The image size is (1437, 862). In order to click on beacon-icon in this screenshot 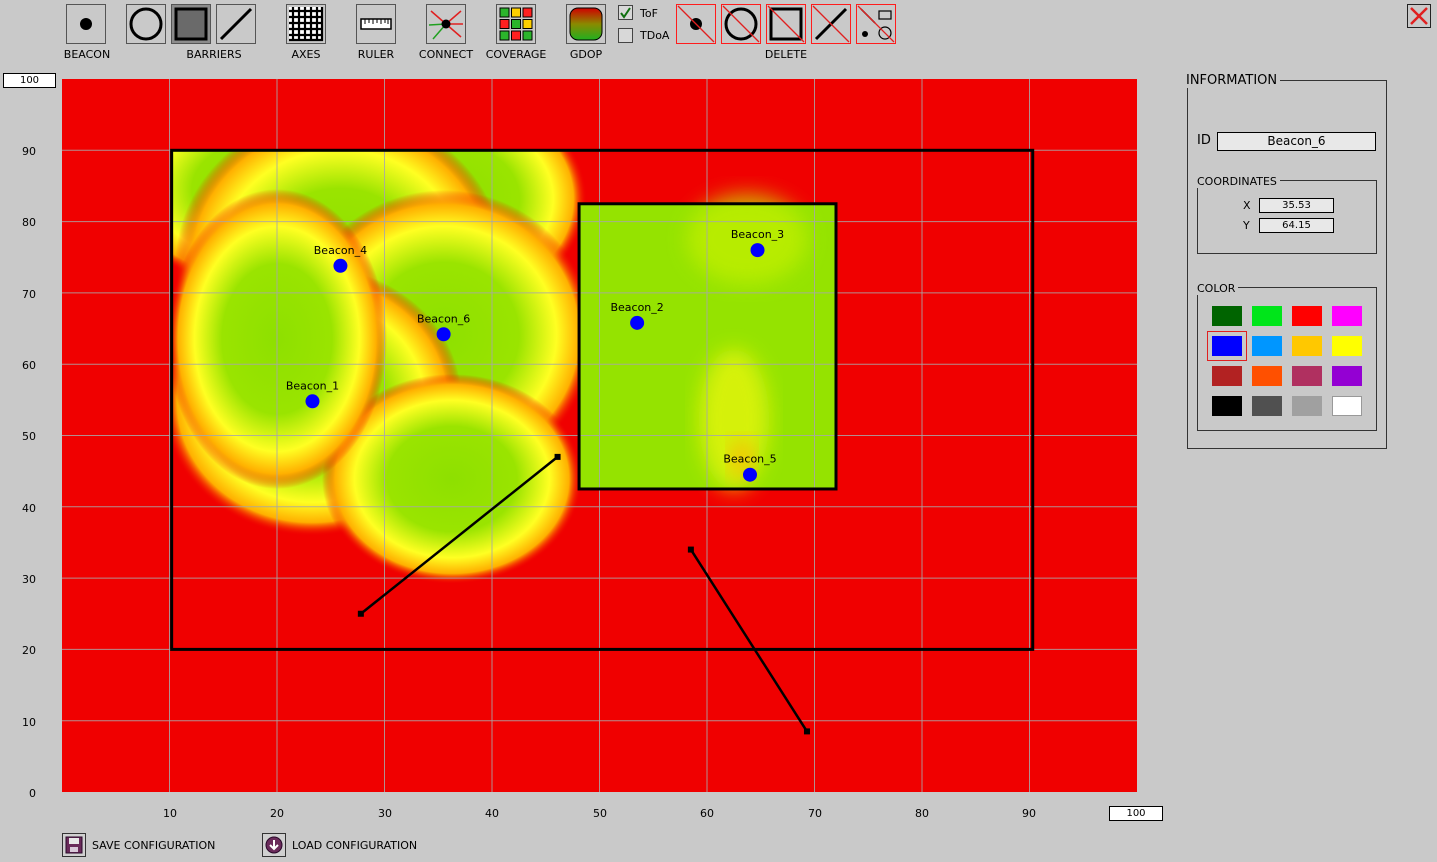, I will do `click(86, 24)`.